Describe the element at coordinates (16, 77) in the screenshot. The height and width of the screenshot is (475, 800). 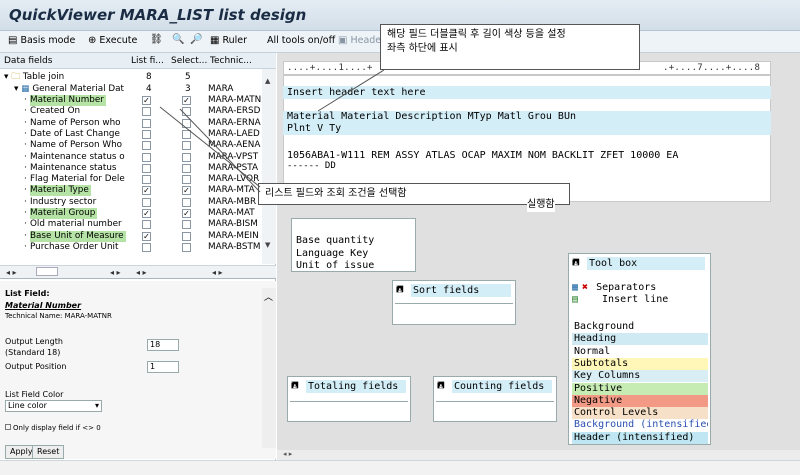
I see `folder-icon: 🗀` at that location.